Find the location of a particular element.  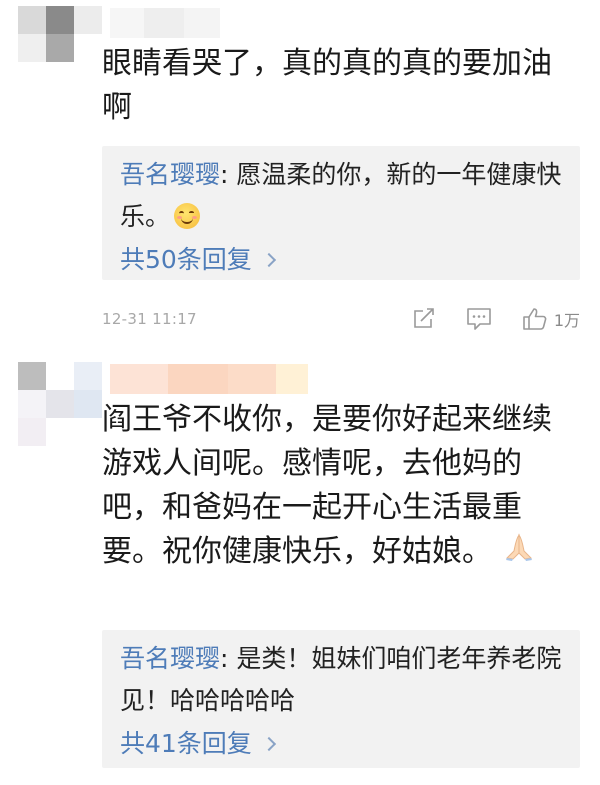

view-replies-link: 共41条回复 is located at coordinates (198, 744).